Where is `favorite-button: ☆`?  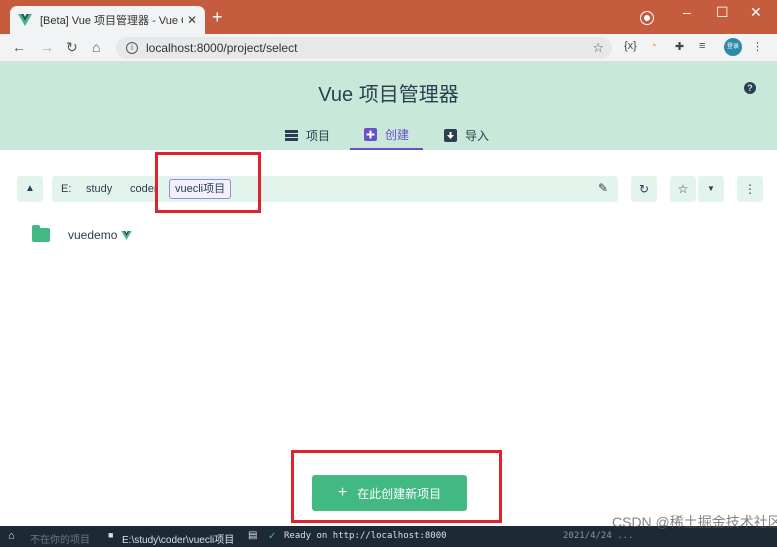
favorite-button: ☆ is located at coordinates (683, 189).